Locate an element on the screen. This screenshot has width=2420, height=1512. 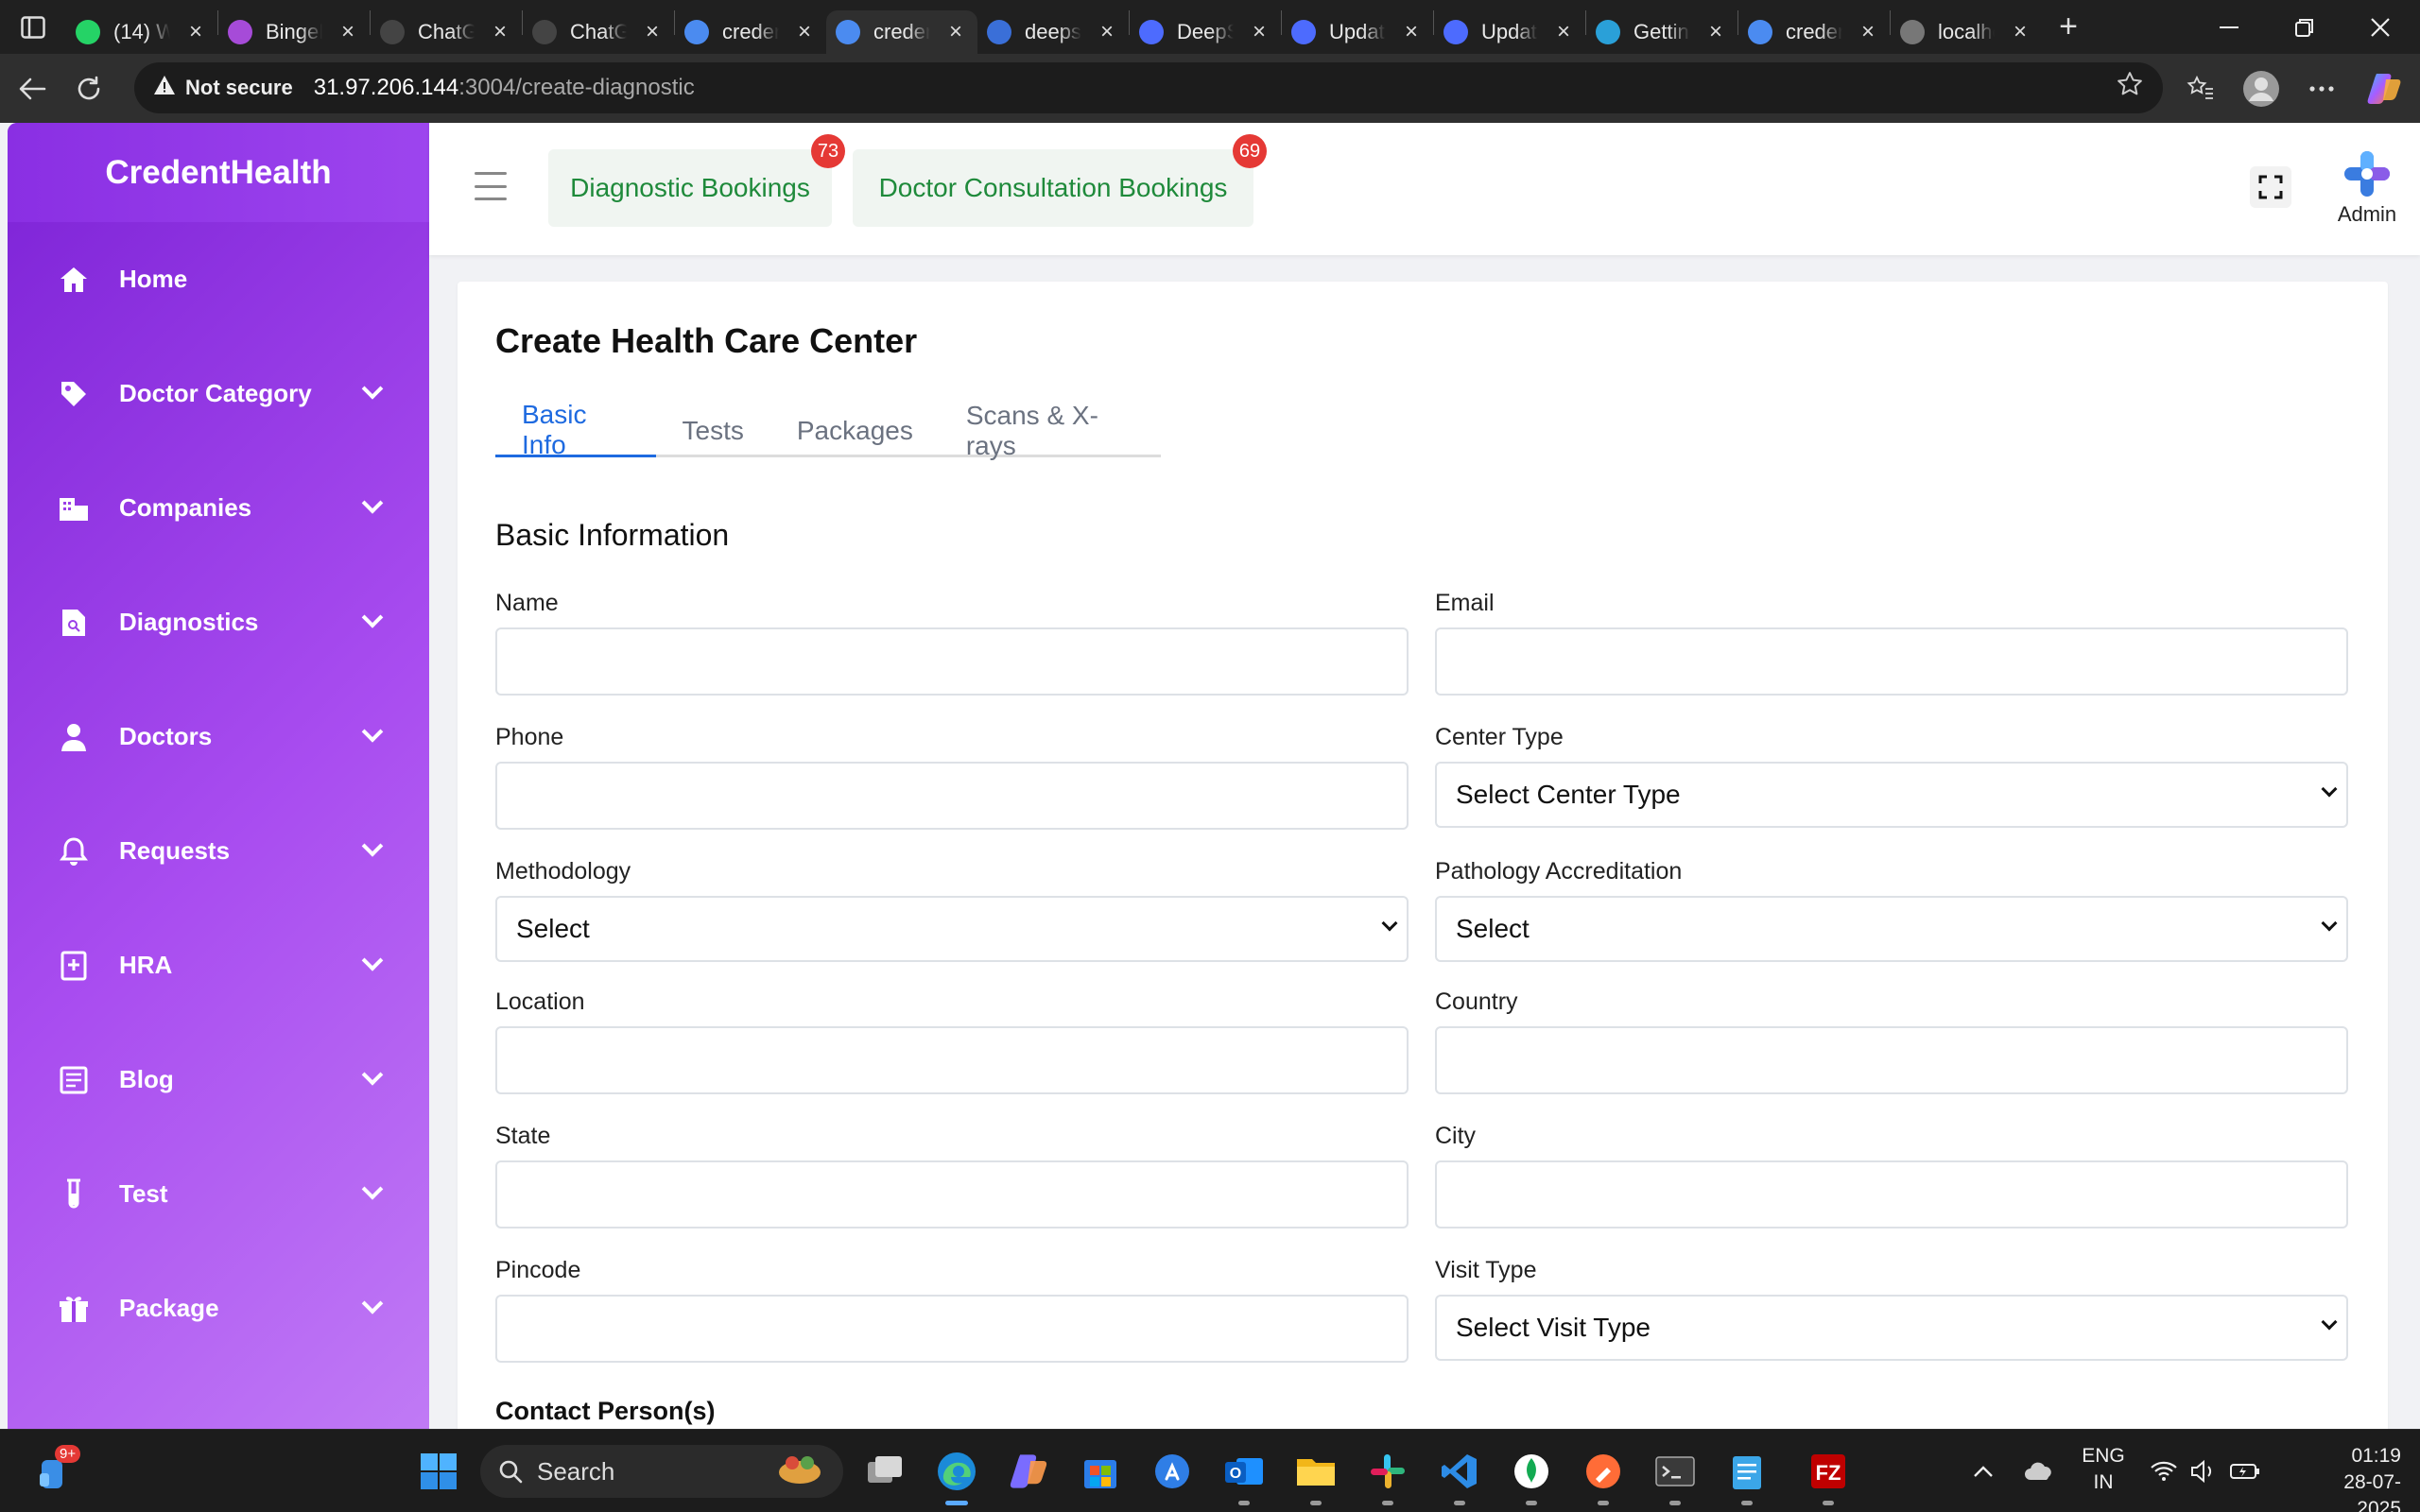
close-window-button is located at coordinates (2380, 27).